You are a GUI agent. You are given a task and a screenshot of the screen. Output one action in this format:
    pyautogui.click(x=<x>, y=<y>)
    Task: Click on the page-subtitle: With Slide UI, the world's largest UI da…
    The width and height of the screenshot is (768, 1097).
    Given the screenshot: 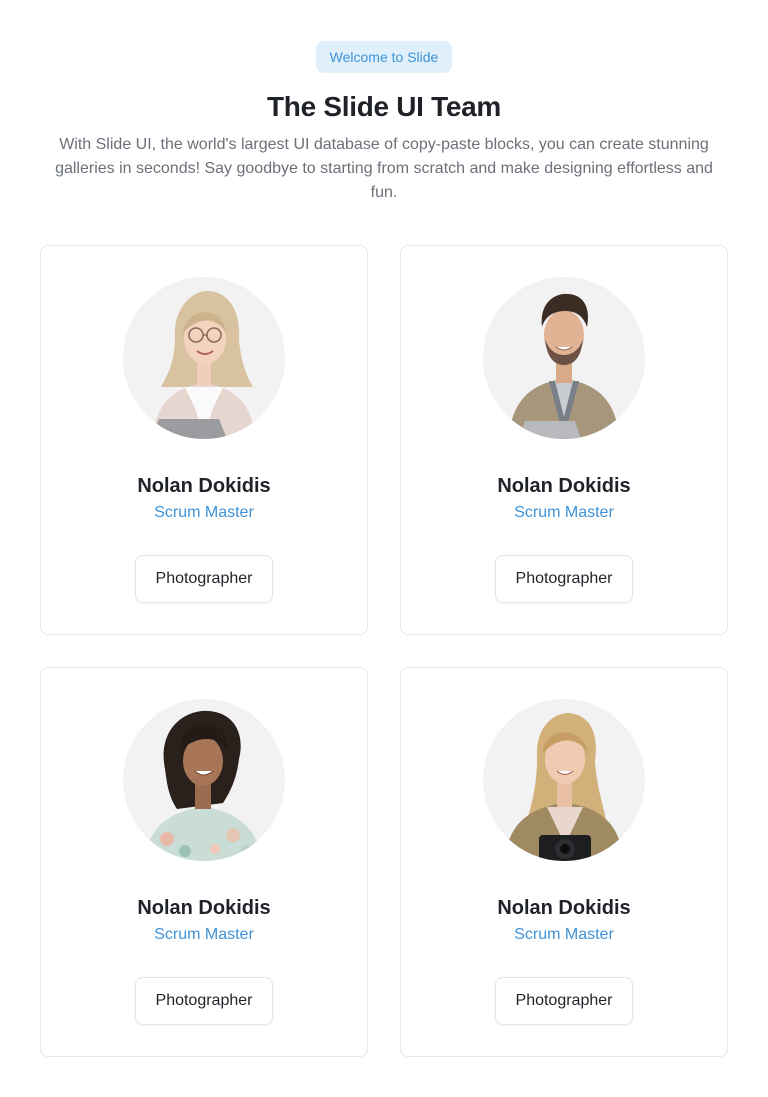 What is the action you would take?
    pyautogui.click(x=384, y=168)
    